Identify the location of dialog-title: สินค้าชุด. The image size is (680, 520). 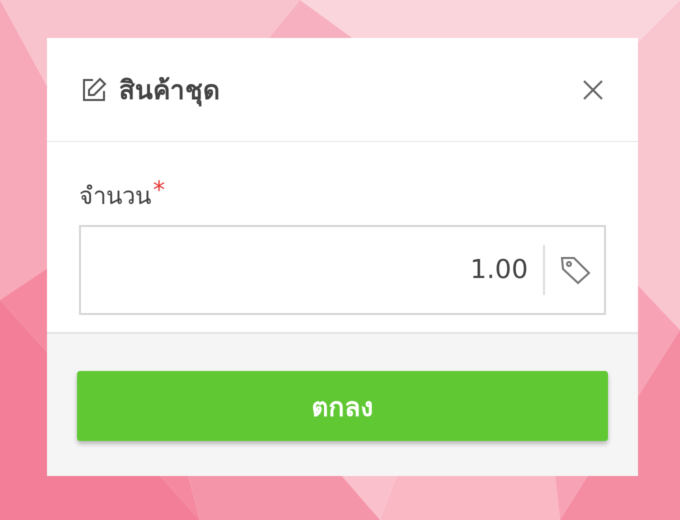
(170, 91).